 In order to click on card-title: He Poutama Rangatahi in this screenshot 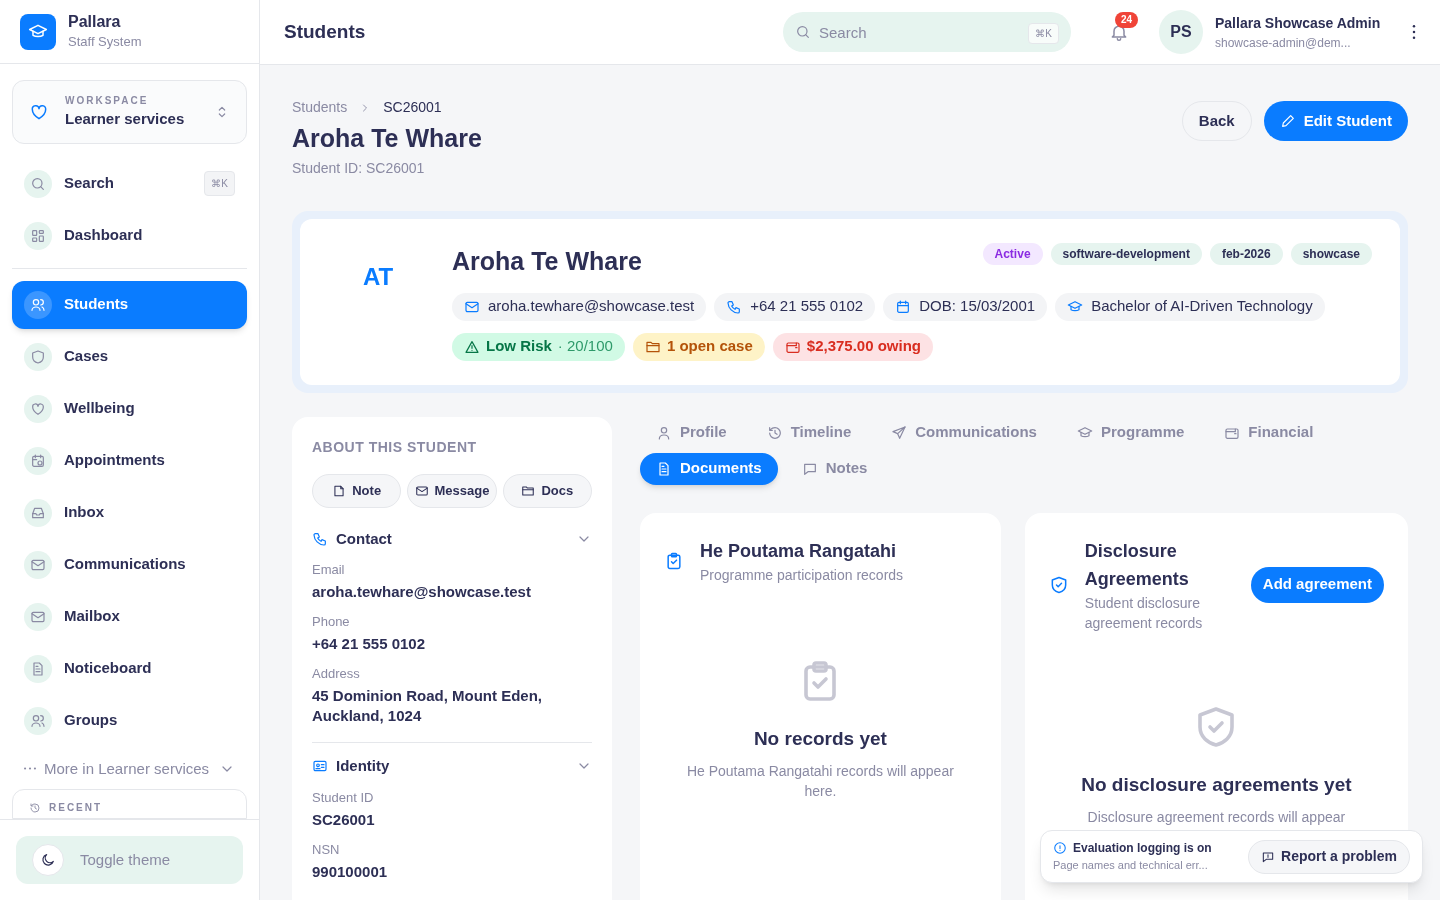, I will do `click(799, 551)`.